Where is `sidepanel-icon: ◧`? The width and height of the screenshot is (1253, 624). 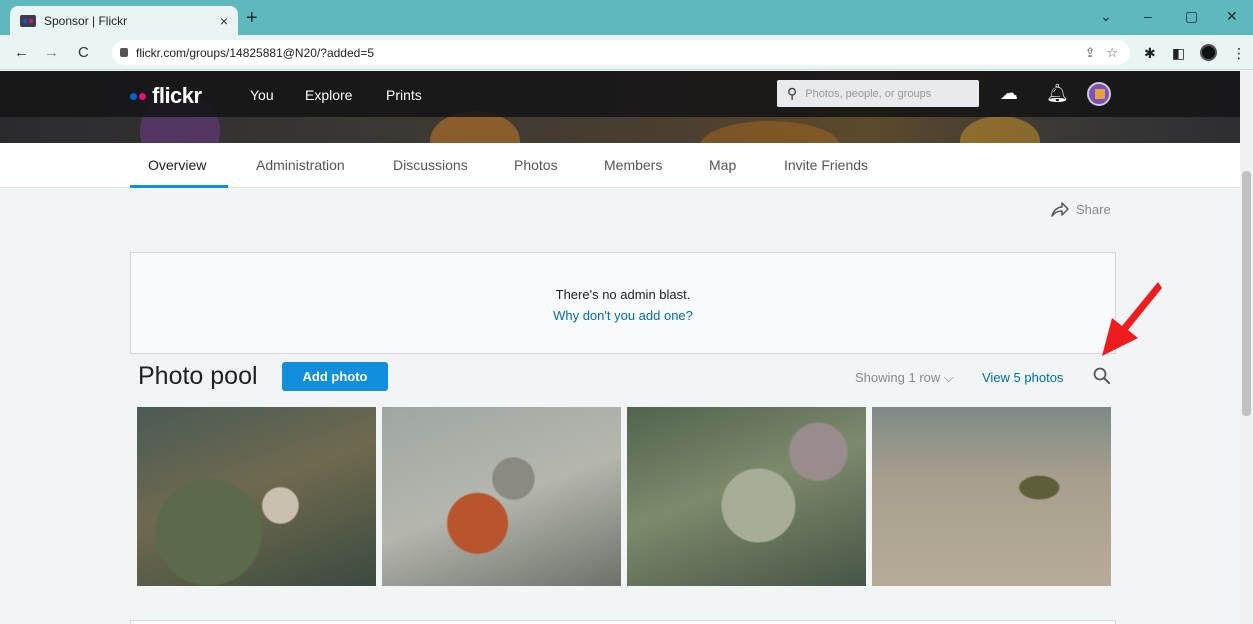 sidepanel-icon: ◧ is located at coordinates (1178, 53).